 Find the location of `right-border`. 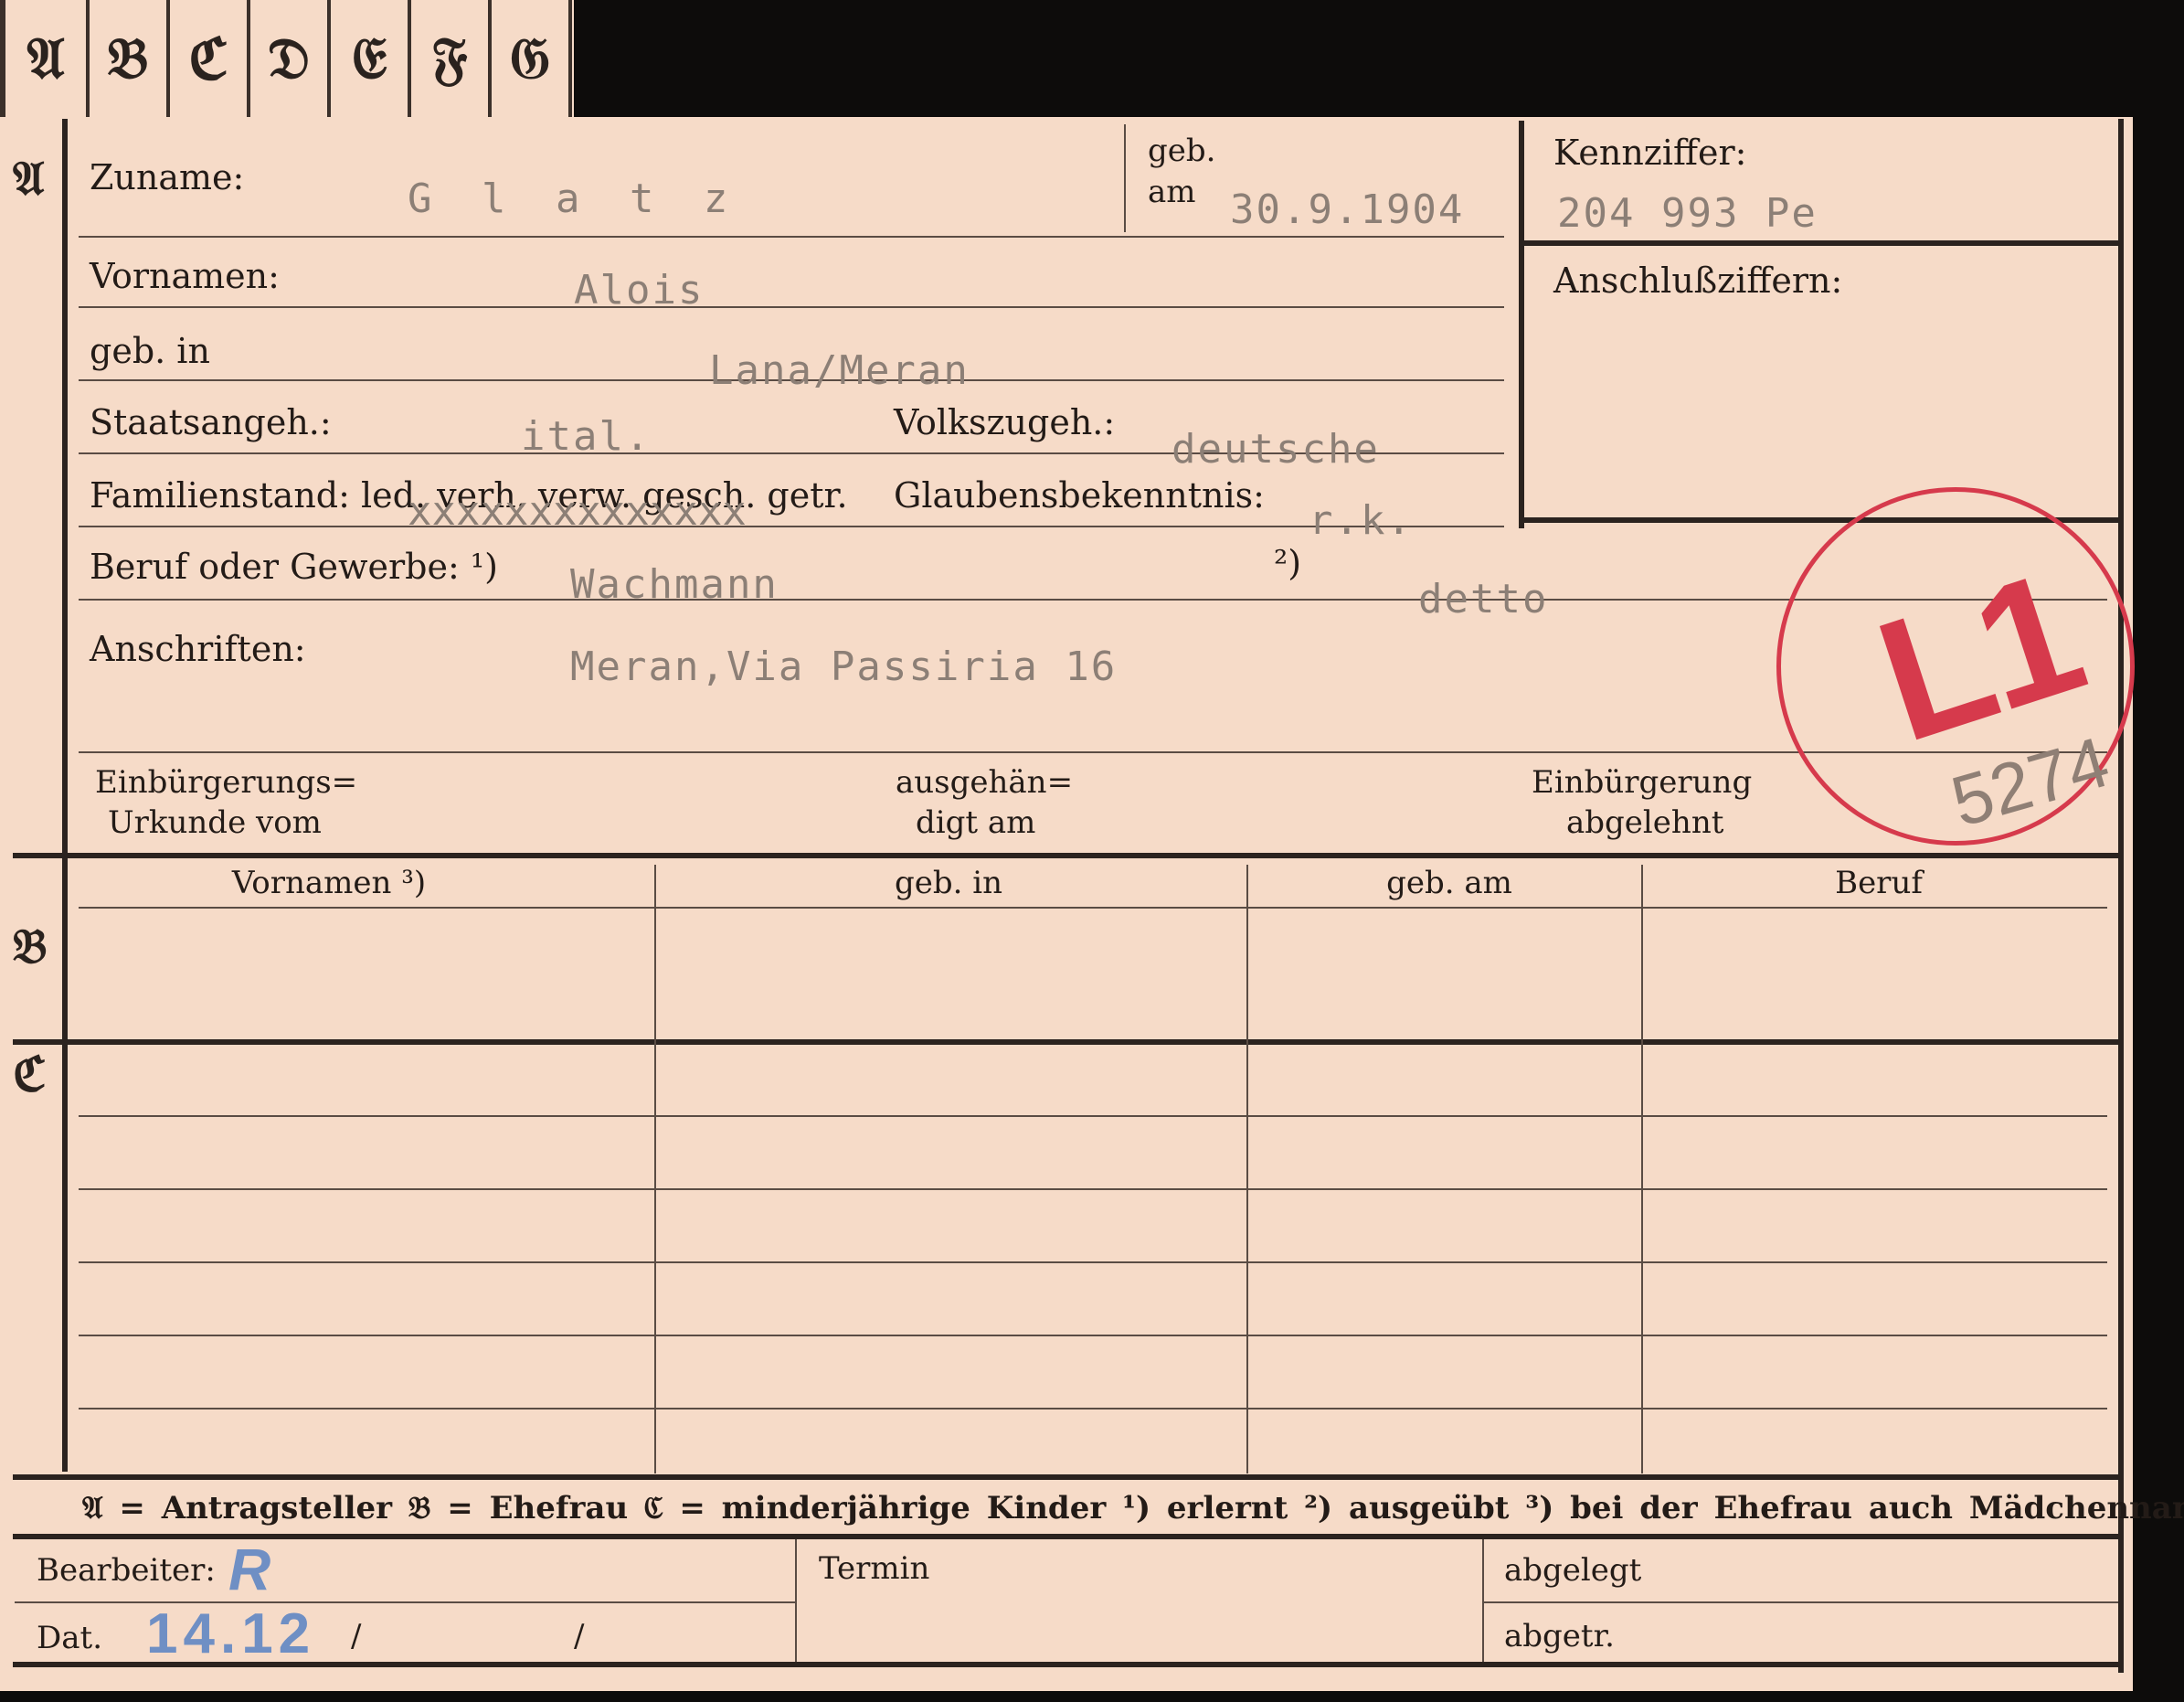

right-border is located at coordinates (2121, 896).